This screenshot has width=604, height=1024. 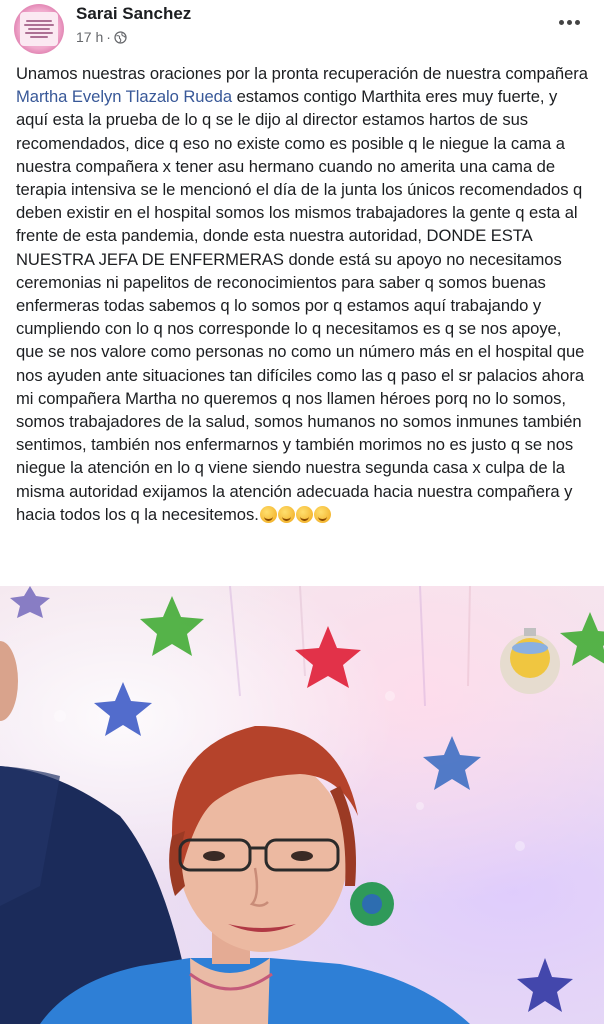 I want to click on avatar, so click(x=39, y=29).